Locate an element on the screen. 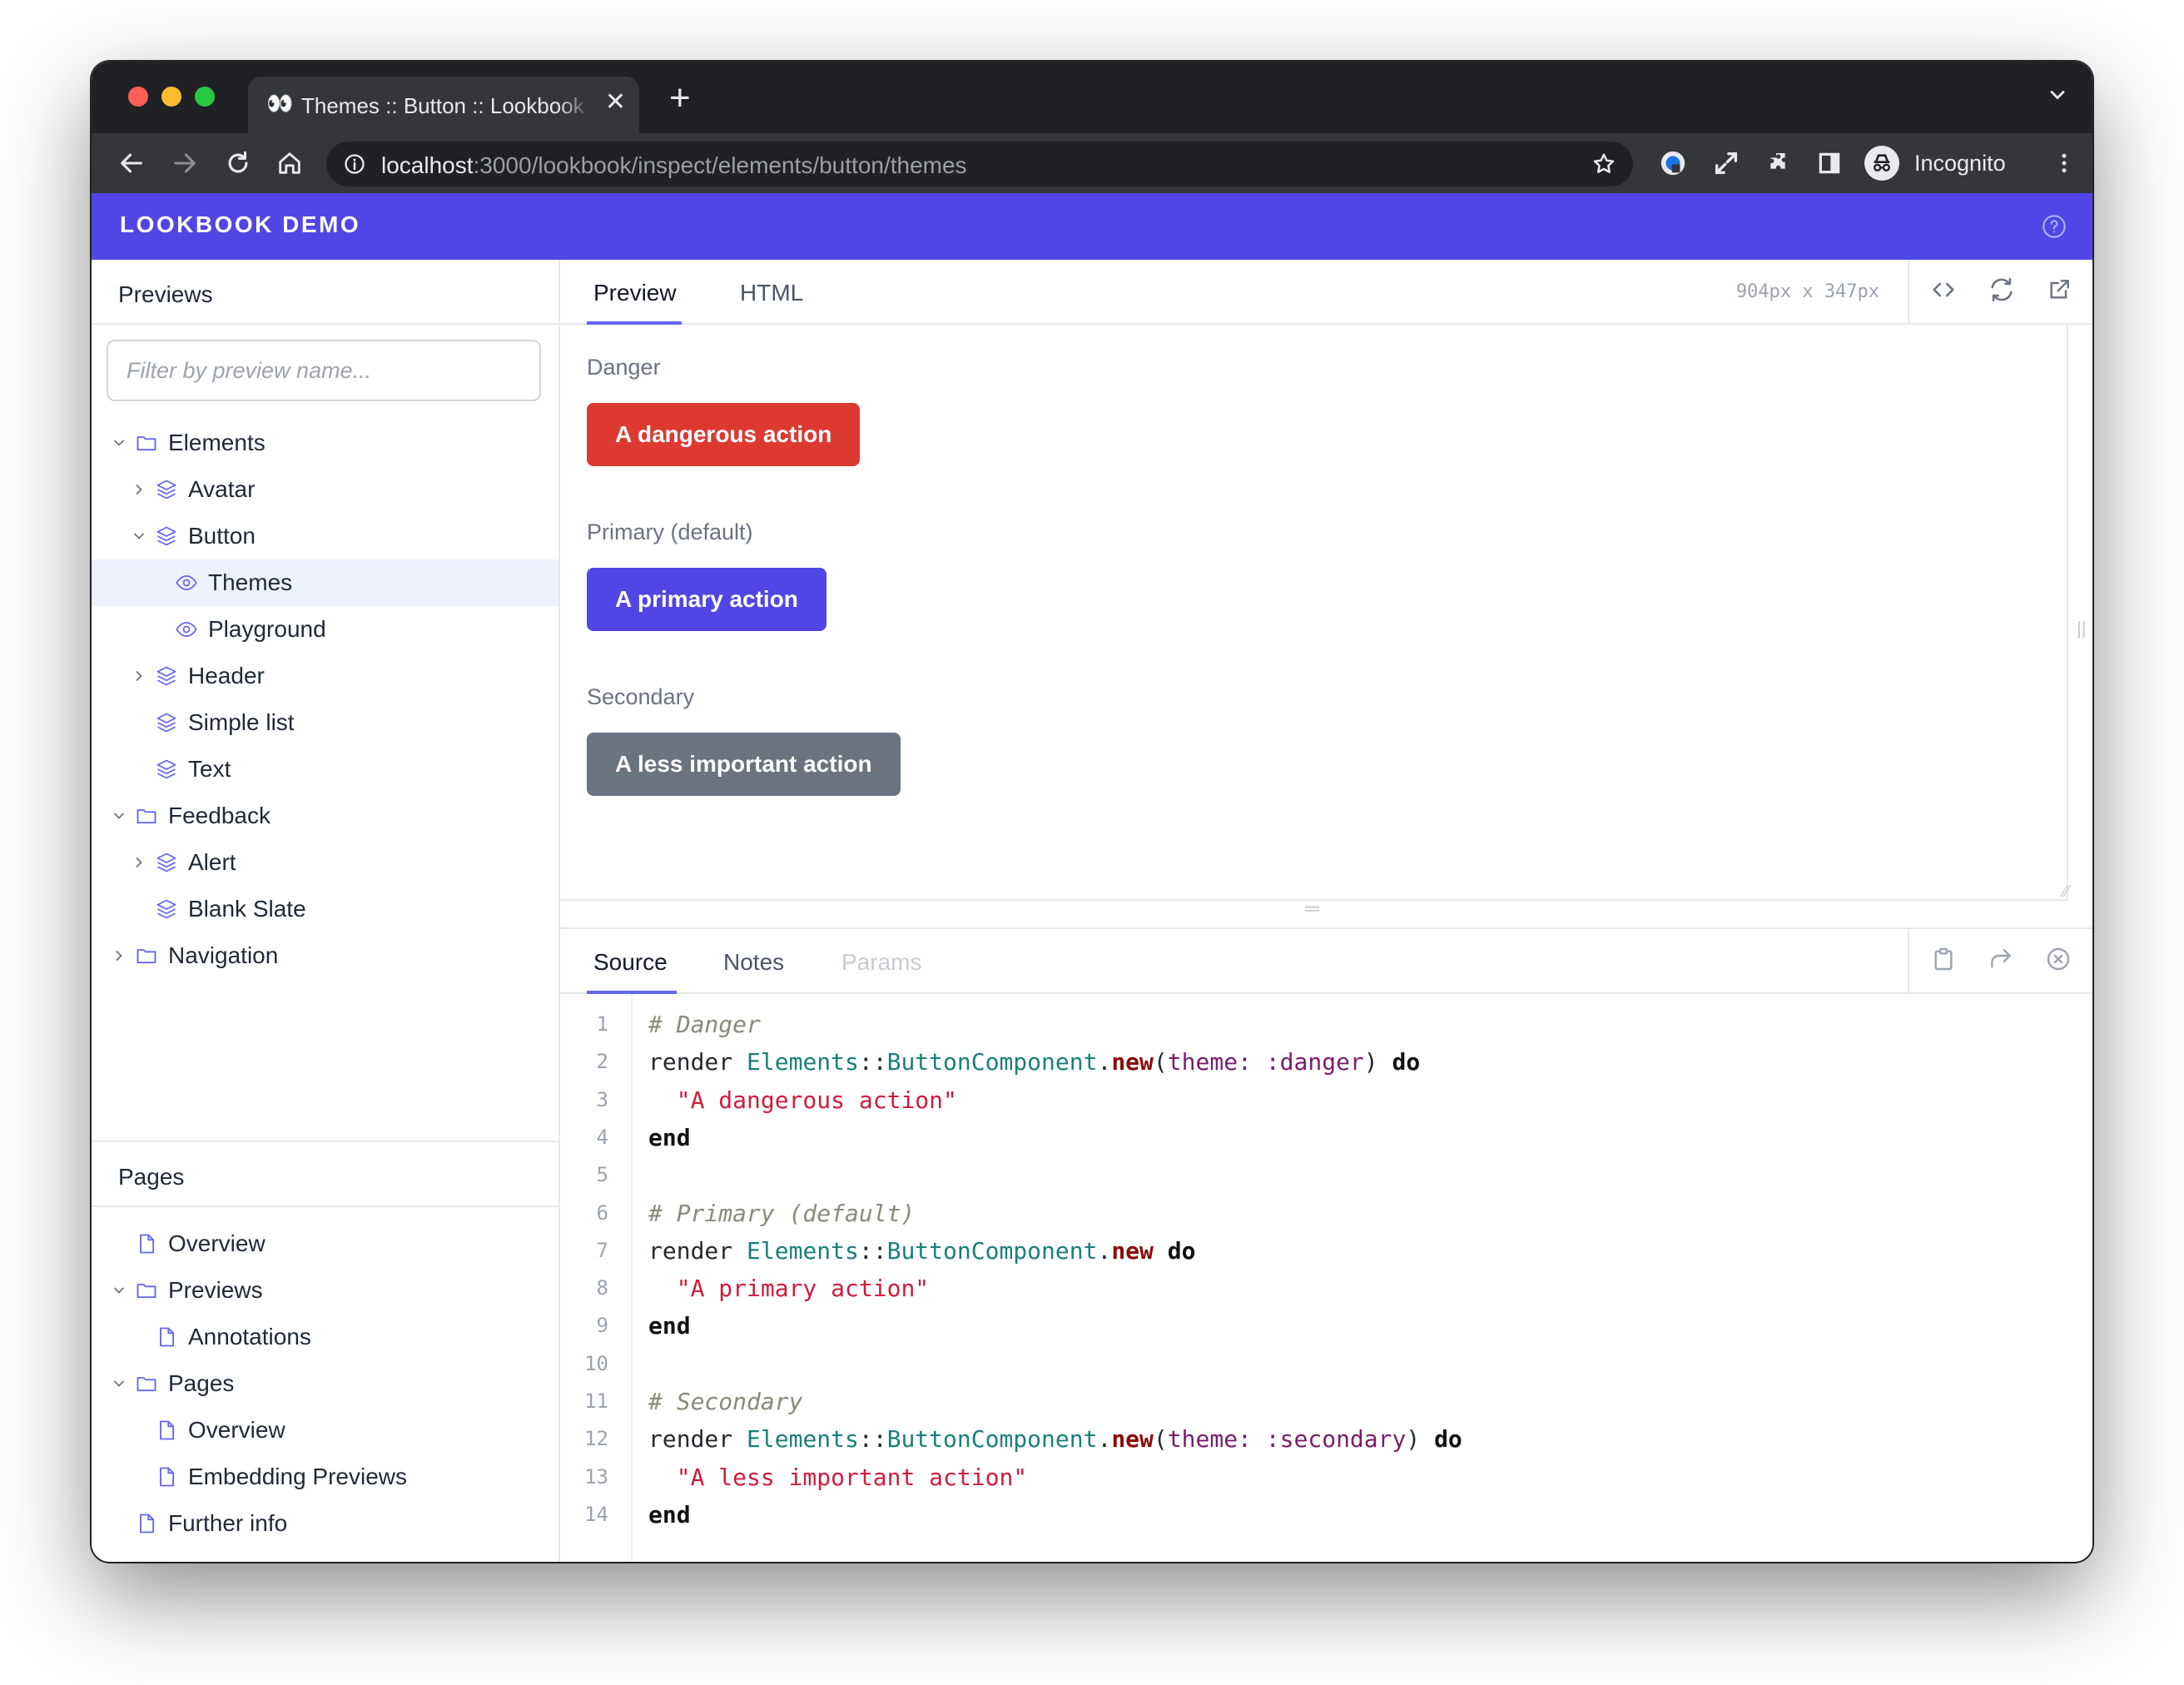 This screenshot has height=1685, width=2184. expand-arrows-icon is located at coordinates (1726, 163).